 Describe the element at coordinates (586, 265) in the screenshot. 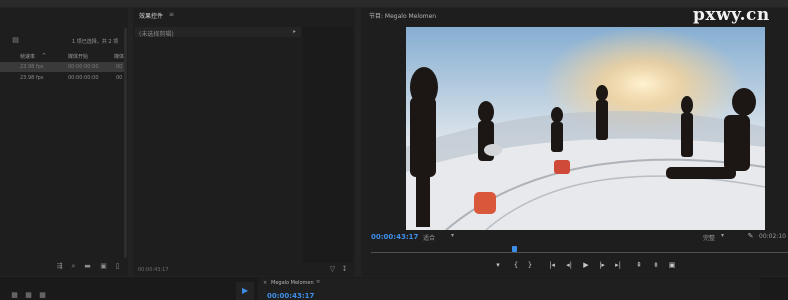

I see `play-icon: ▶` at that location.